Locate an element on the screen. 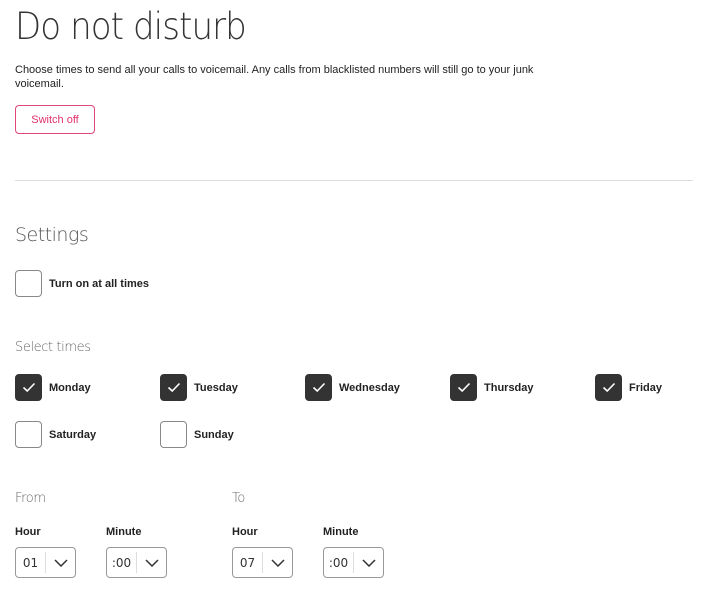 The width and height of the screenshot is (704, 612). day-option-wednesday: Wednesday is located at coordinates (352, 387).